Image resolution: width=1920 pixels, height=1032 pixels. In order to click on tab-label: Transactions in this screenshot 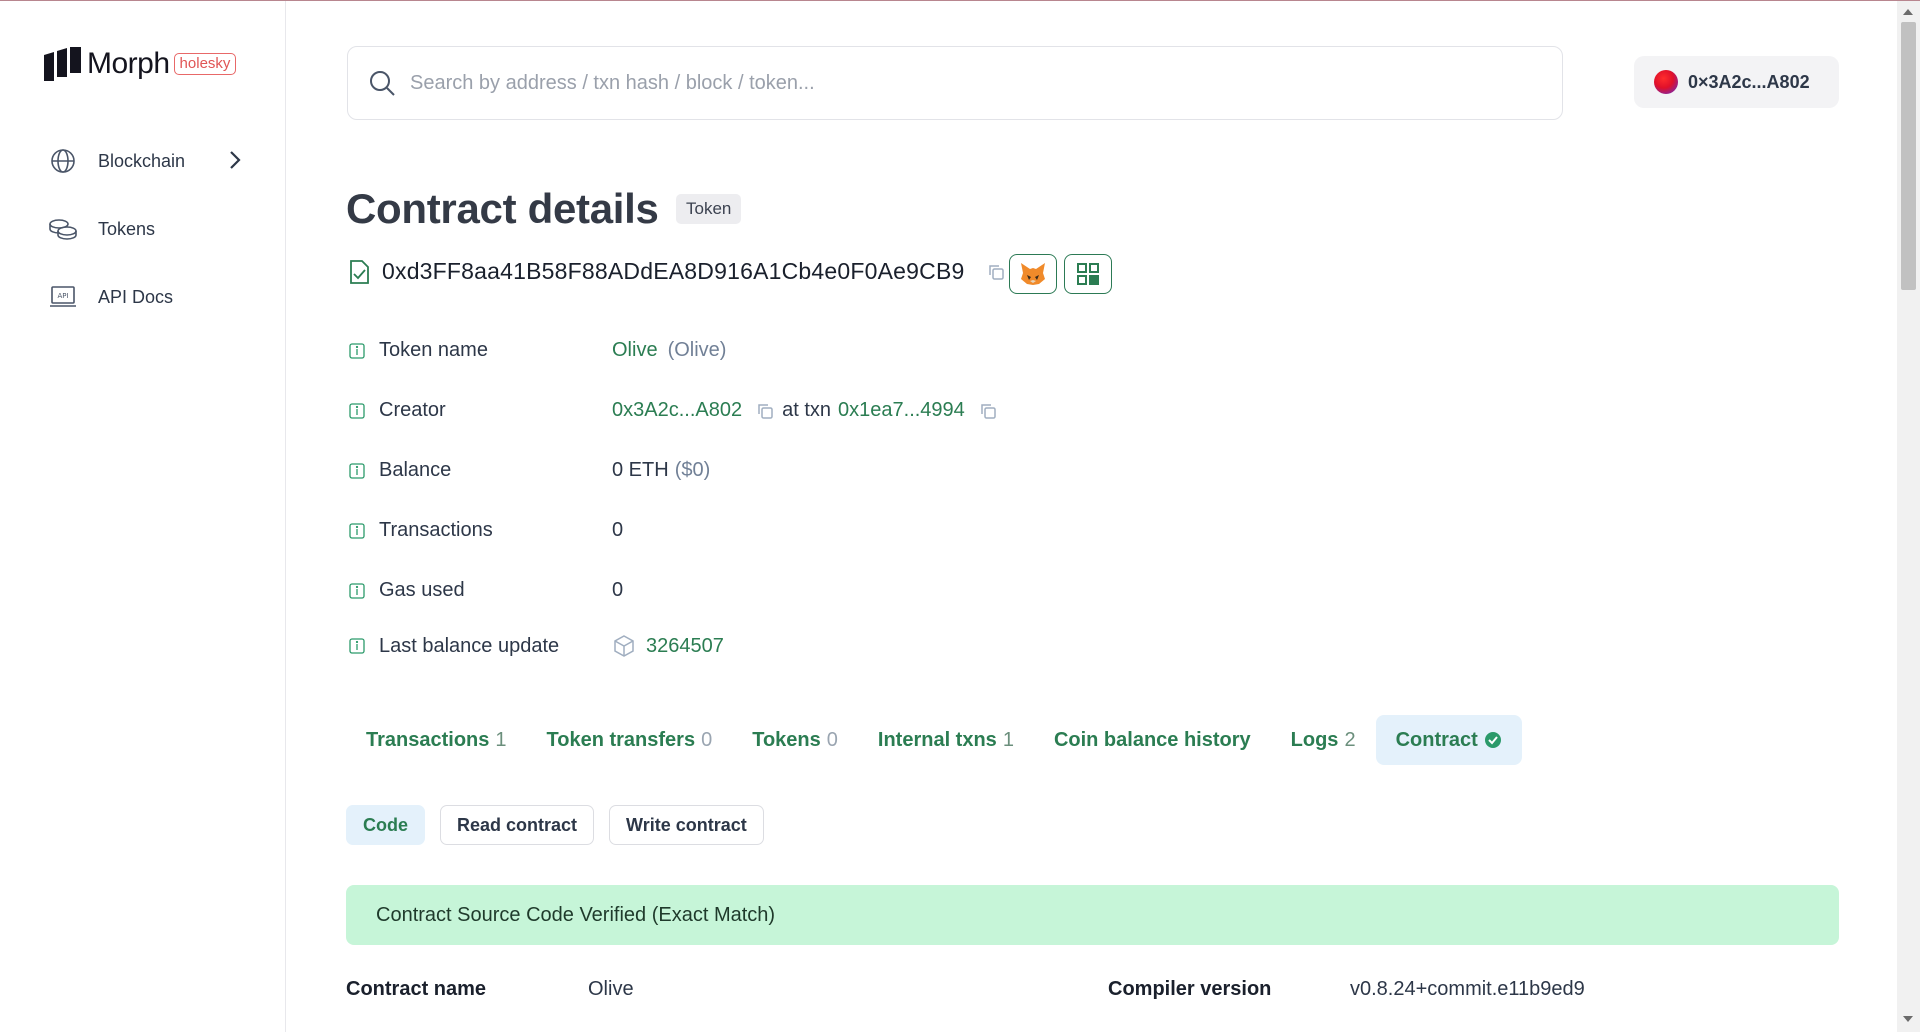, I will do `click(428, 740)`.